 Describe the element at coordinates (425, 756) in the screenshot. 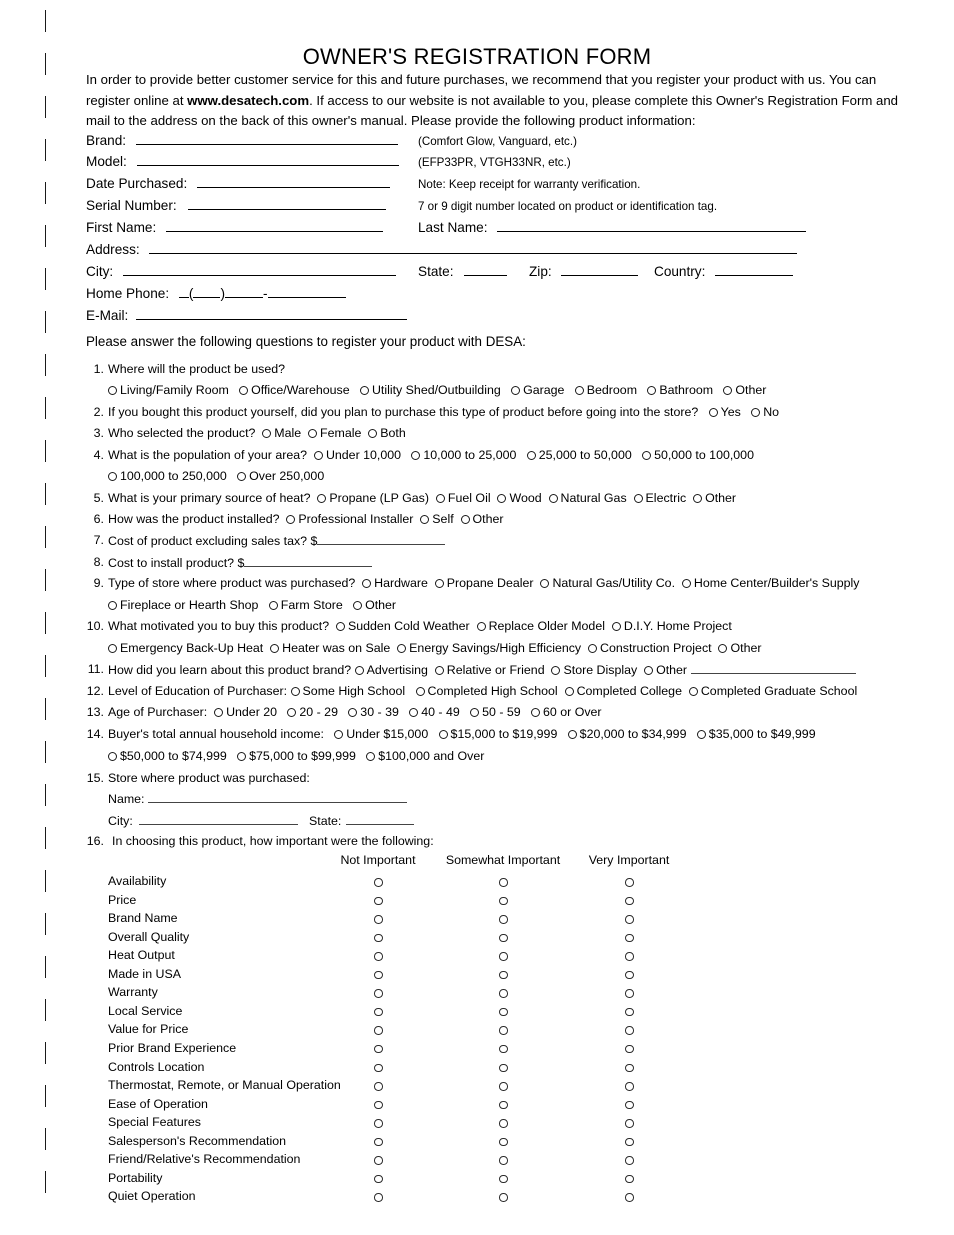

I see `option-100000-and-over: $100,000 and Over` at that location.